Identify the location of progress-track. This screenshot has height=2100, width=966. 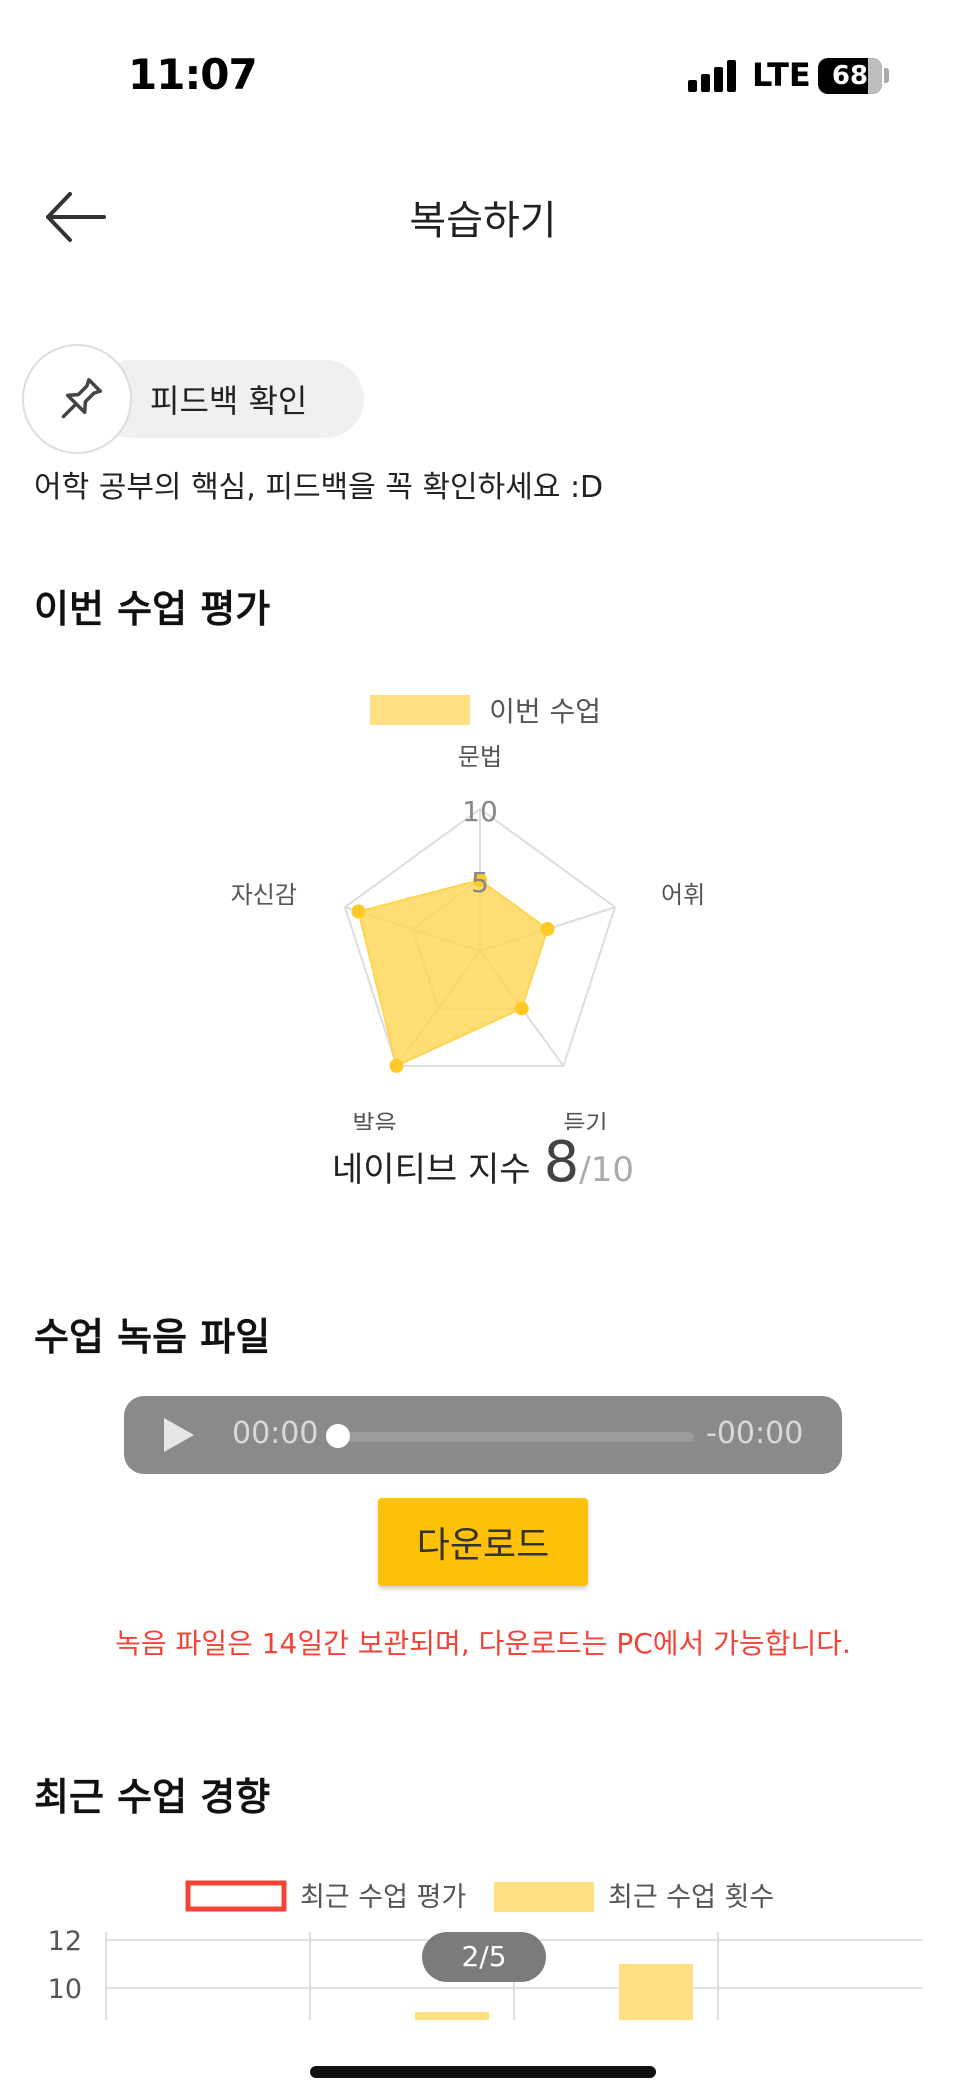
(515, 1437).